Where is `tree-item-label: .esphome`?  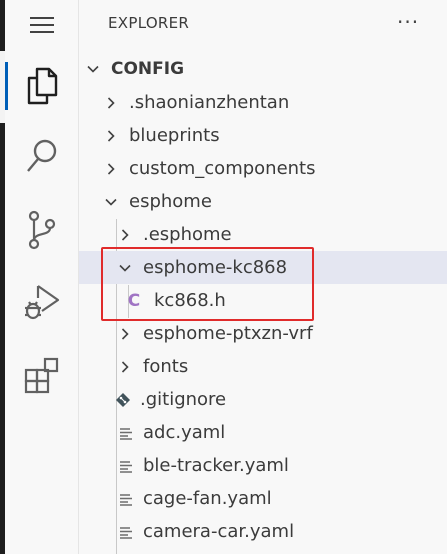 tree-item-label: .esphome is located at coordinates (187, 234).